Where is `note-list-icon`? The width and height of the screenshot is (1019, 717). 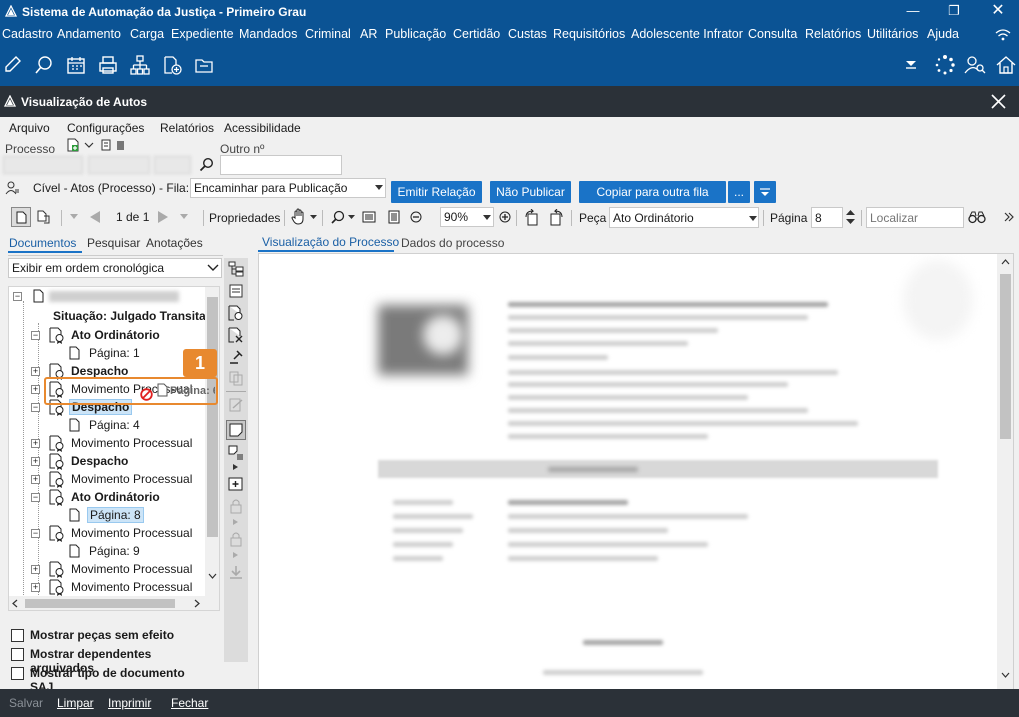 note-list-icon is located at coordinates (236, 453).